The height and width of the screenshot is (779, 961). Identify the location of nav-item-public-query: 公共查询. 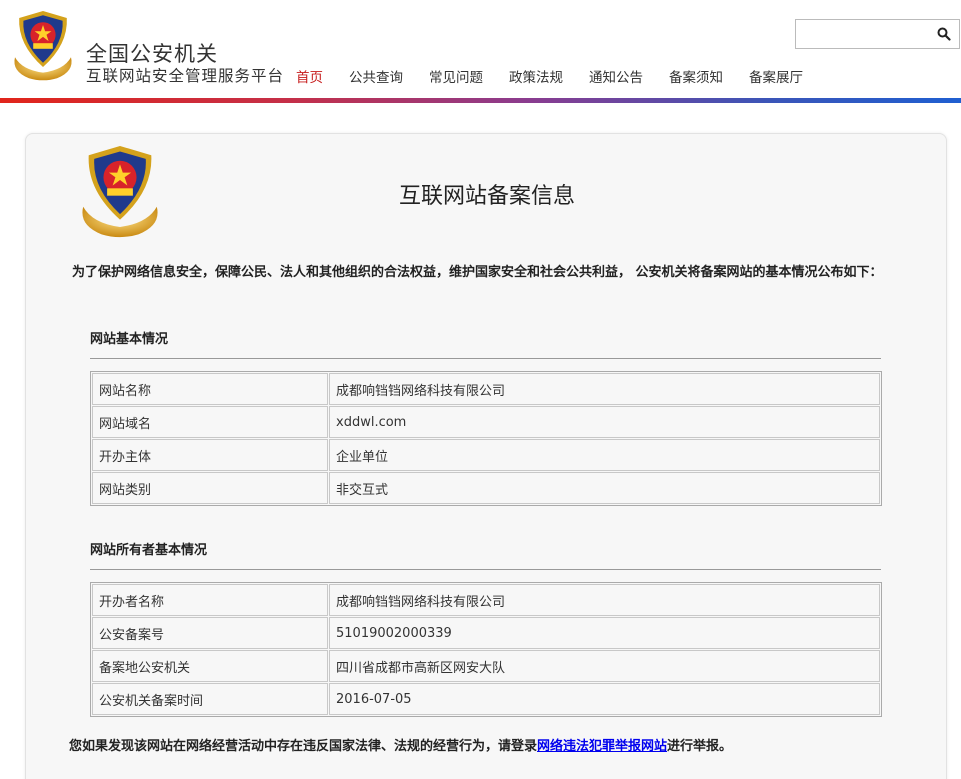
(376, 76).